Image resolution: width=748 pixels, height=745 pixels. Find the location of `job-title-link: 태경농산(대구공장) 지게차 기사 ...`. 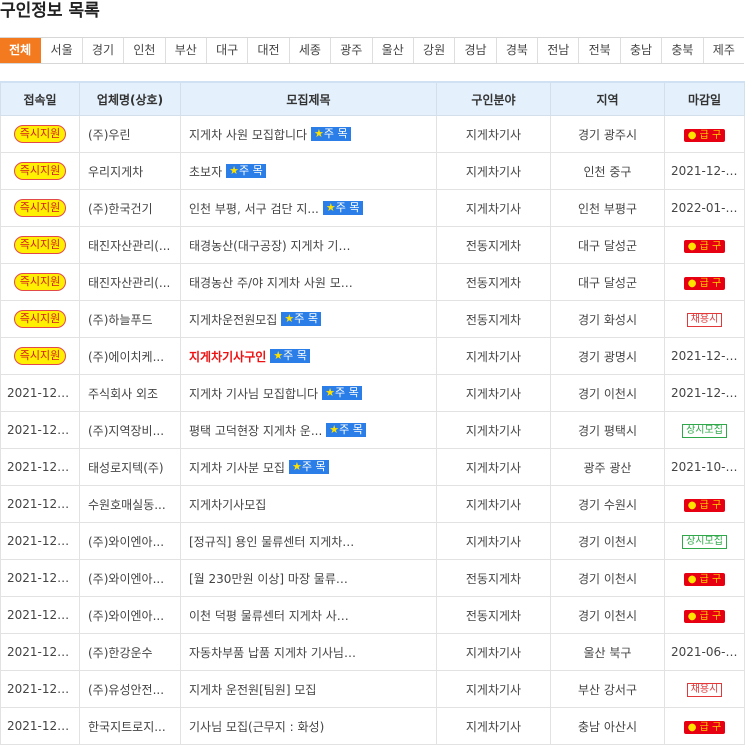

job-title-link: 태경농산(대구공장) 지게차 기사 ... is located at coordinates (273, 245).